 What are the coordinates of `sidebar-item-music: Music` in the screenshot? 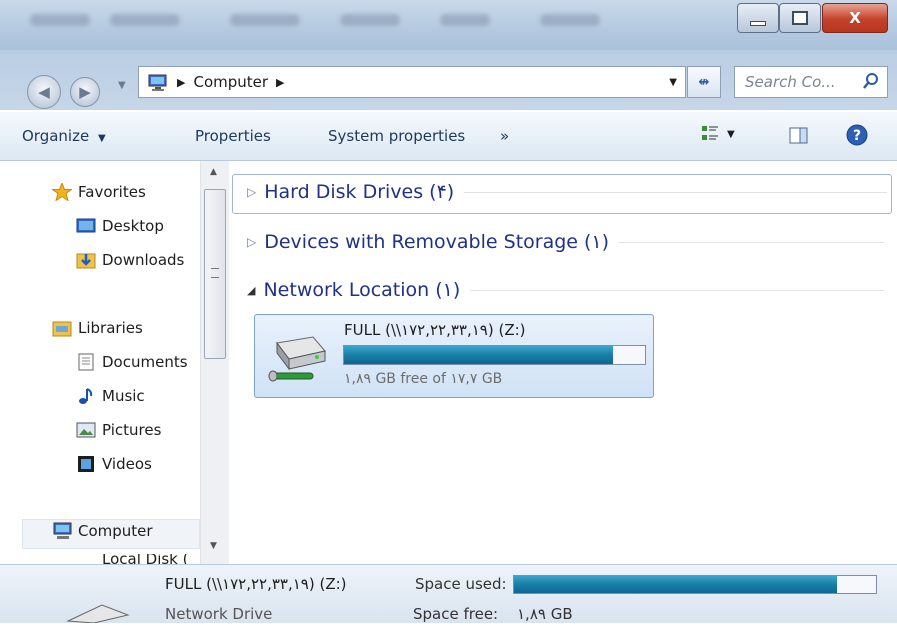 It's located at (110, 396).